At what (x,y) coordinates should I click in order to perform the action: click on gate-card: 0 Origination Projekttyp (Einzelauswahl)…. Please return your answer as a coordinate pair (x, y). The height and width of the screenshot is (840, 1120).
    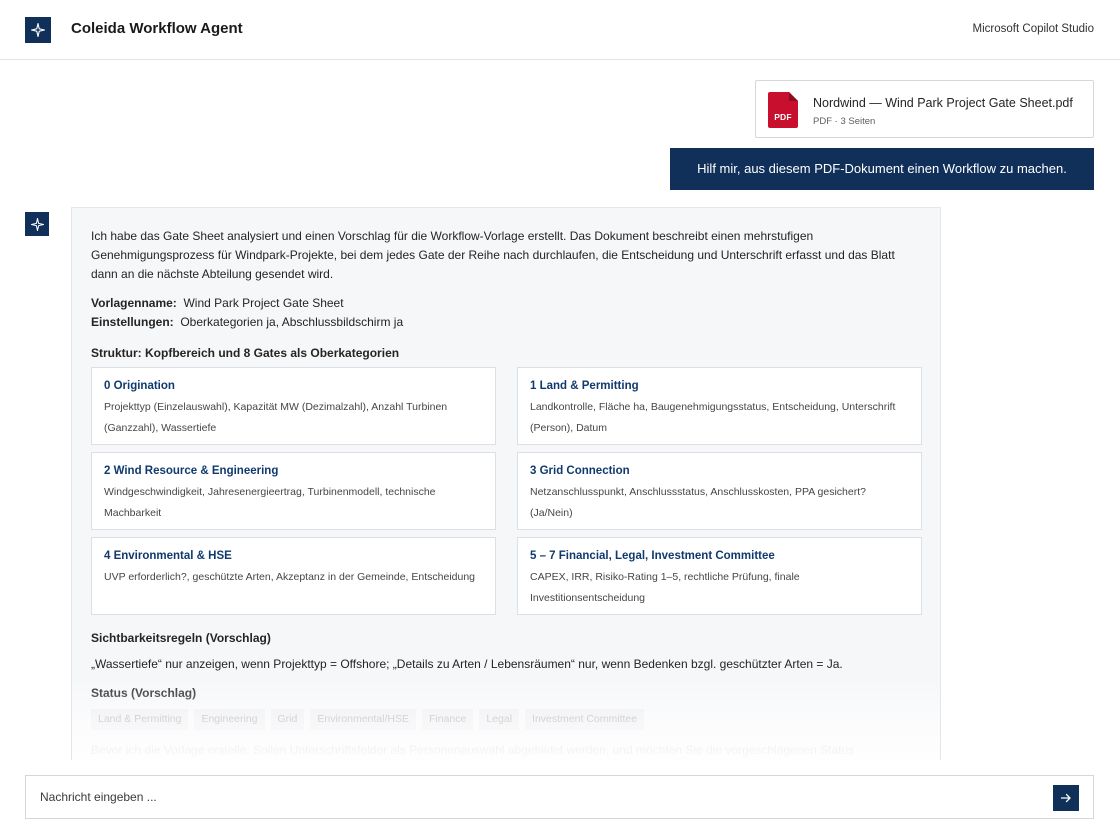
    Looking at the image, I should click on (293, 406).